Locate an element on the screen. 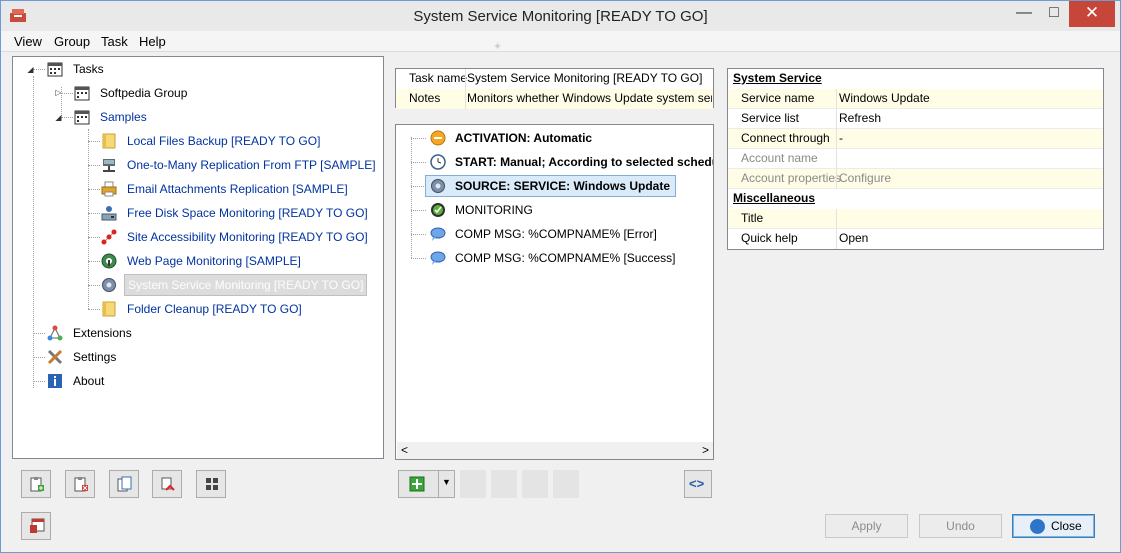 This screenshot has height=553, width=1121. window-close-button: ✕ is located at coordinates (1092, 14).